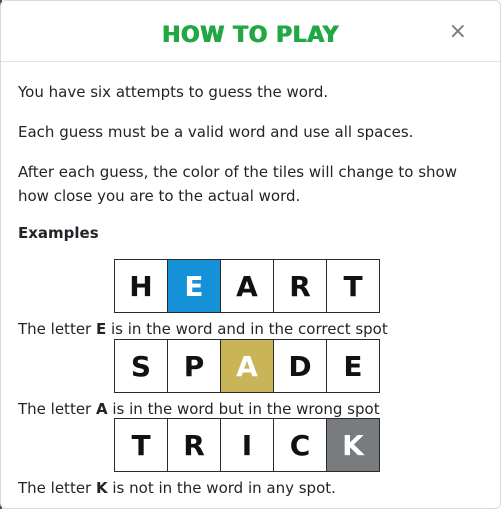  What do you see at coordinates (250, 35) in the screenshot?
I see `modal-title: HOW TO PLAY` at bounding box center [250, 35].